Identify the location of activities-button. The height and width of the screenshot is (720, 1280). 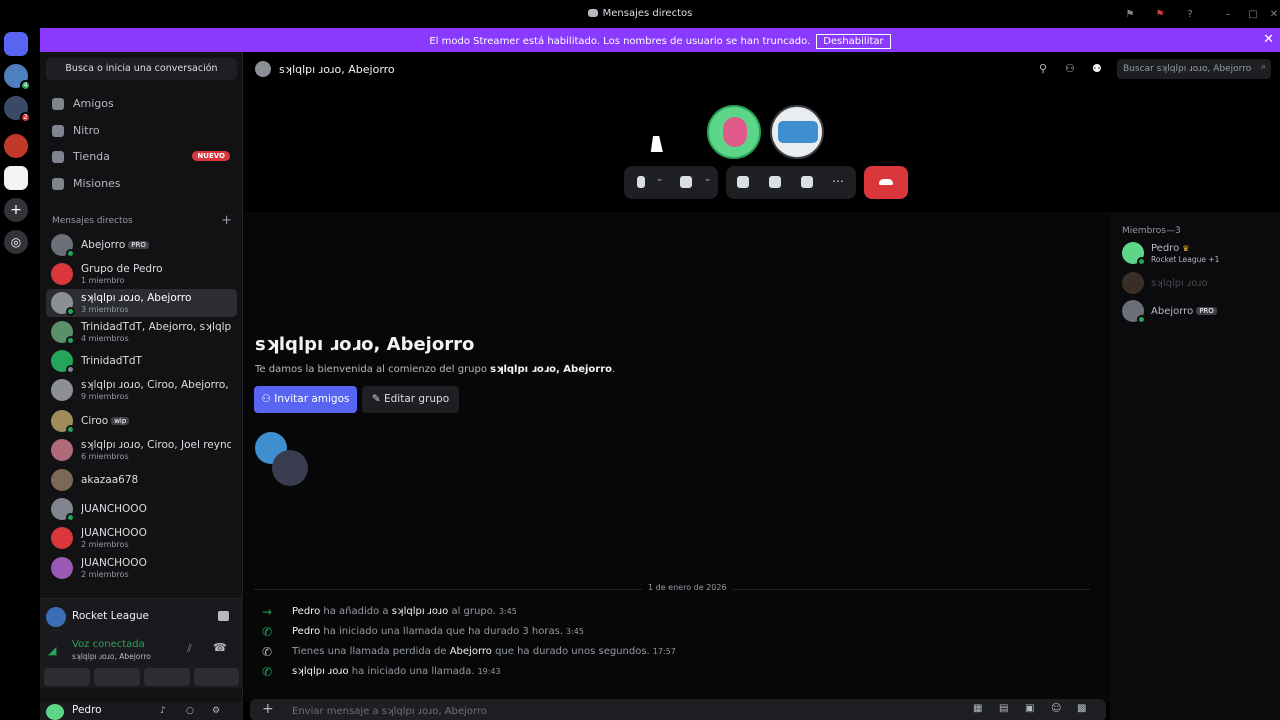
(167, 677).